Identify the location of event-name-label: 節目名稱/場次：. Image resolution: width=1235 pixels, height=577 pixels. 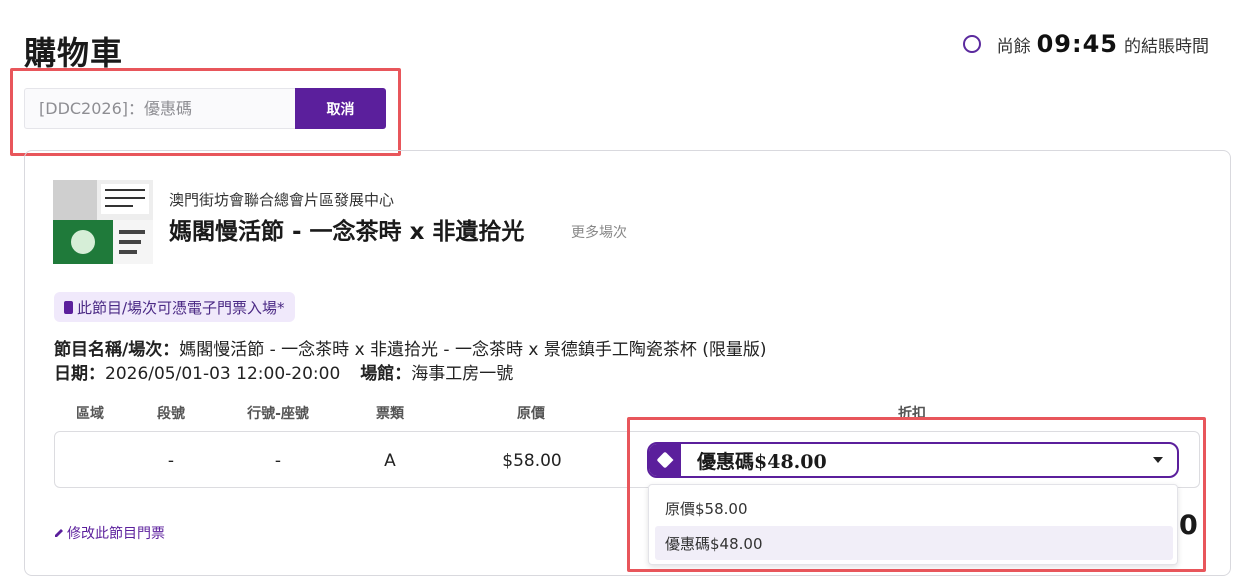
(117, 350).